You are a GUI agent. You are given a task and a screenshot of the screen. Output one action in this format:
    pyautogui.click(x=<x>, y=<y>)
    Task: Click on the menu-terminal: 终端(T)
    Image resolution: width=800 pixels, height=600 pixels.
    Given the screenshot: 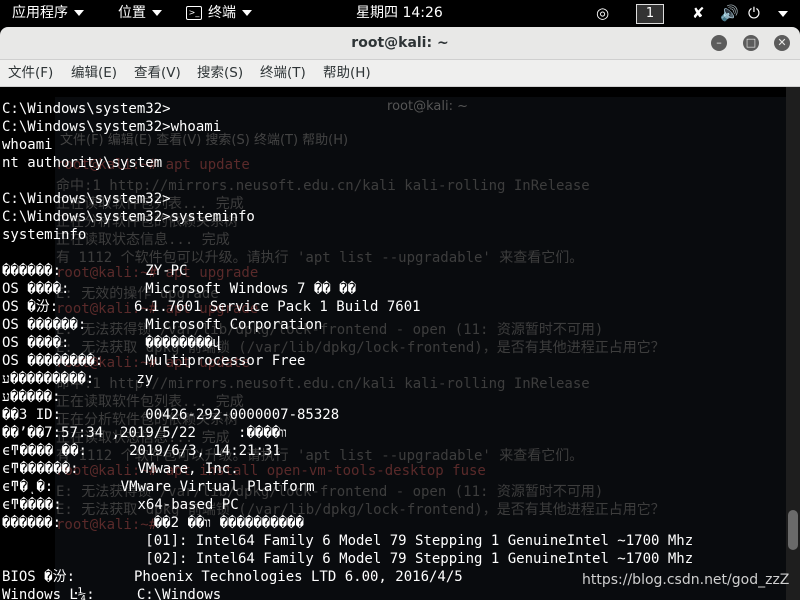 What is the action you would take?
    pyautogui.click(x=283, y=73)
    